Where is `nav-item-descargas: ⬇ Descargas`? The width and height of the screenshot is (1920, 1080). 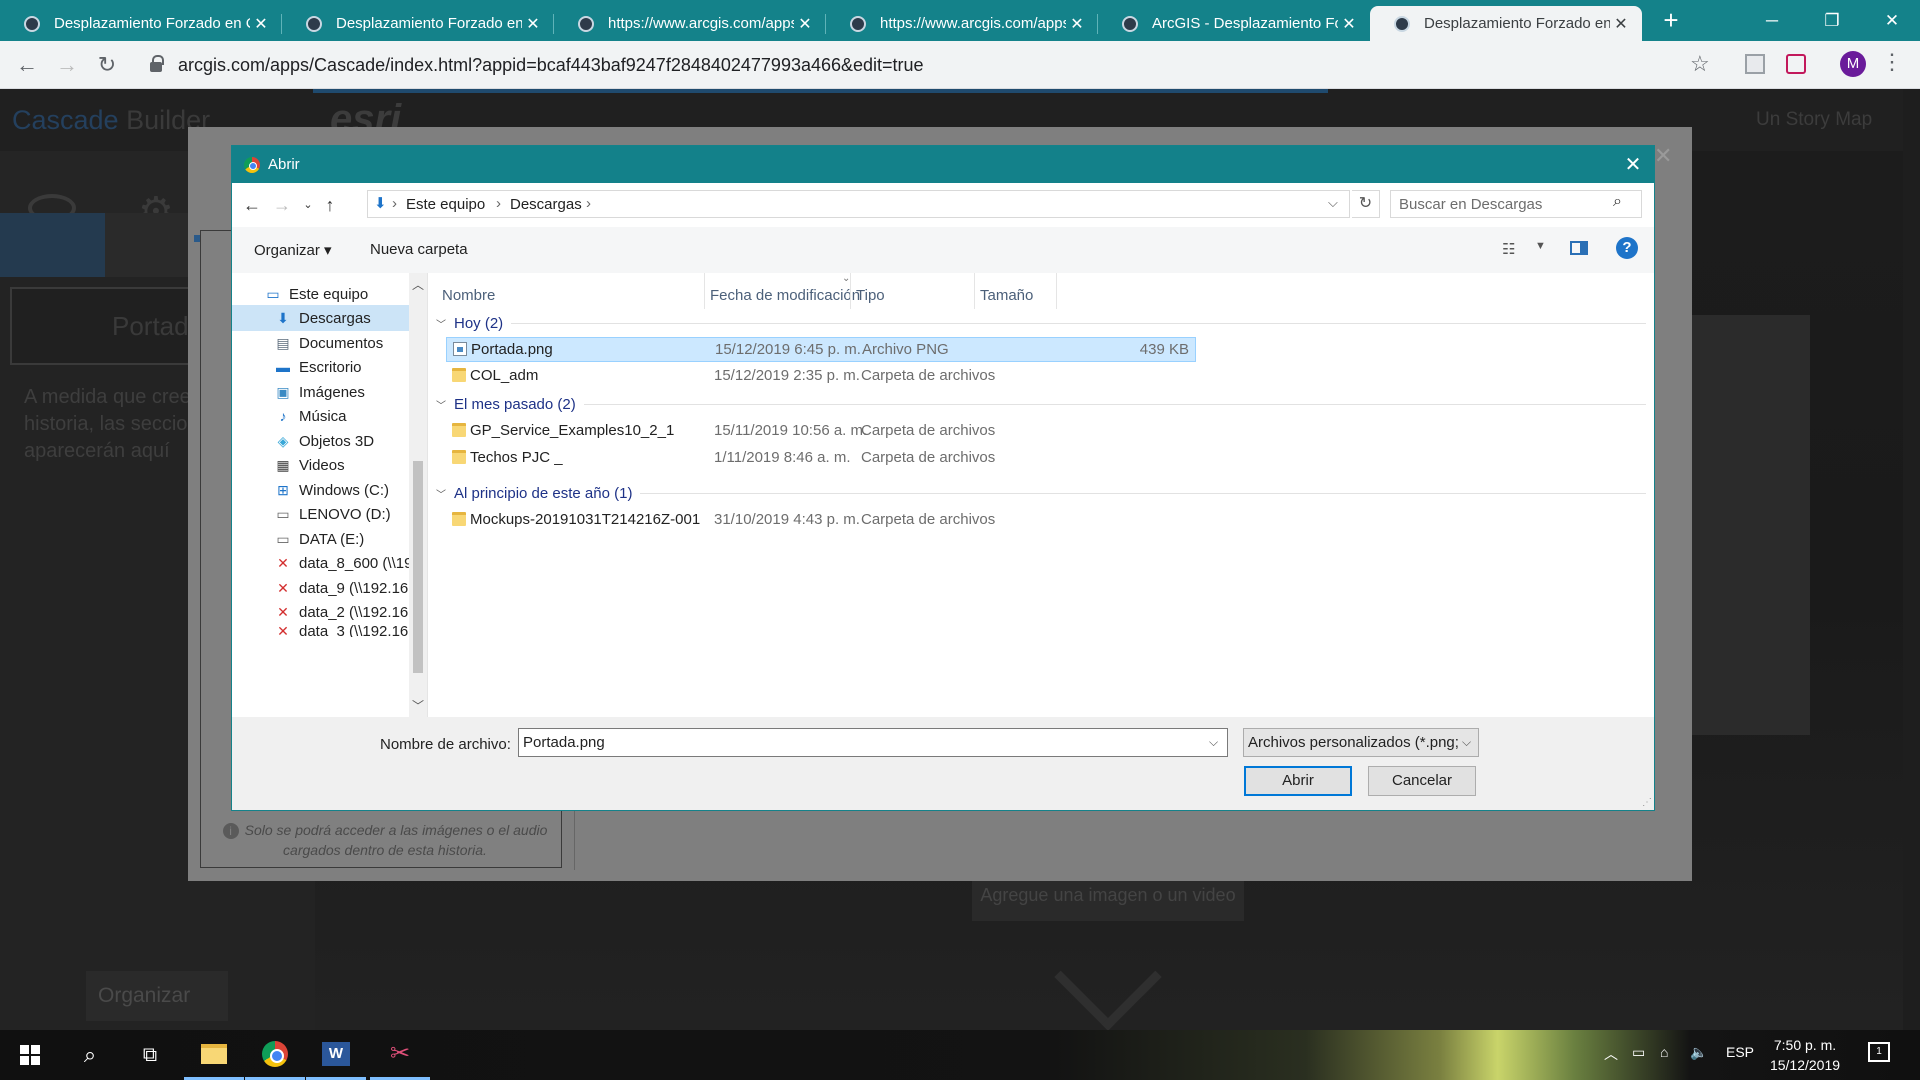 nav-item-descargas: ⬇ Descargas is located at coordinates (320, 318).